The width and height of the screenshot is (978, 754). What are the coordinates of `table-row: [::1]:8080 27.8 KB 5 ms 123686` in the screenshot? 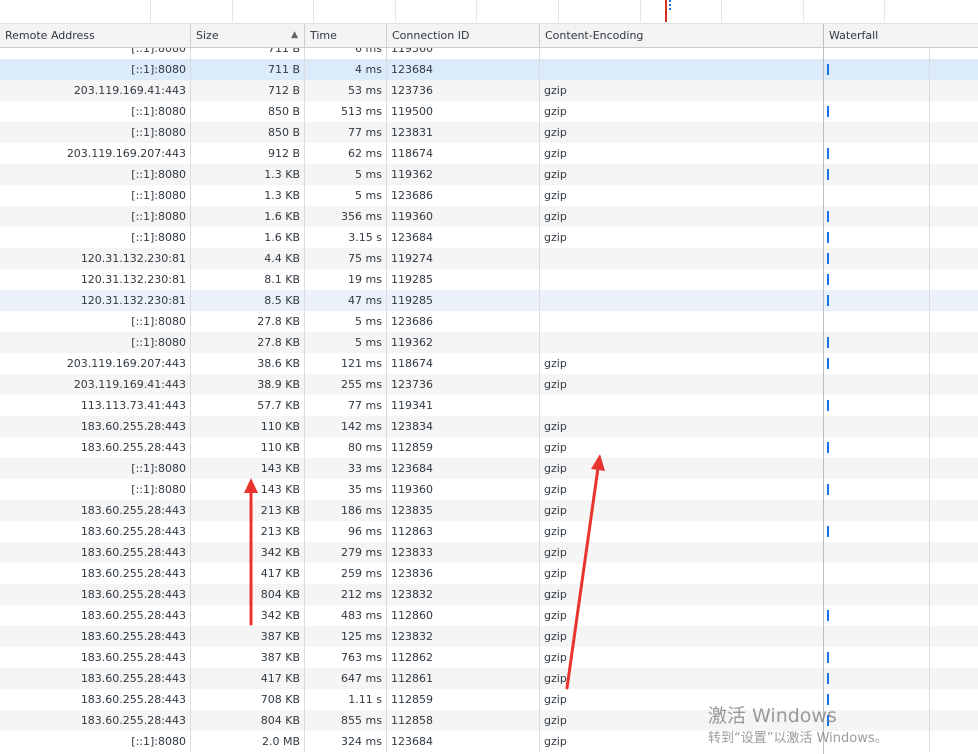 It's located at (489, 321).